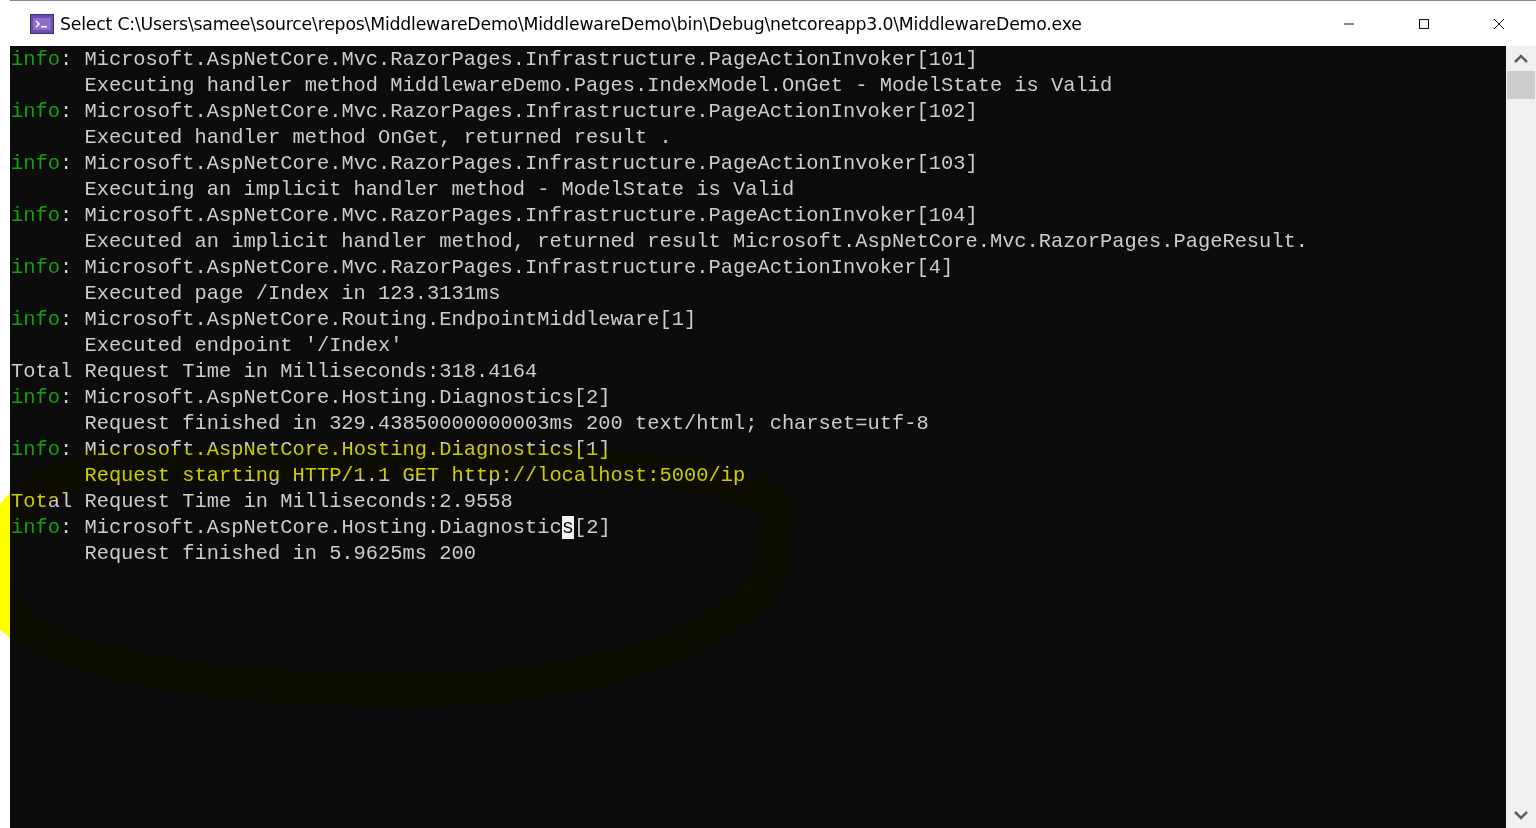 The height and width of the screenshot is (828, 1536). I want to click on vertical-scrollbar, so click(1521, 437).